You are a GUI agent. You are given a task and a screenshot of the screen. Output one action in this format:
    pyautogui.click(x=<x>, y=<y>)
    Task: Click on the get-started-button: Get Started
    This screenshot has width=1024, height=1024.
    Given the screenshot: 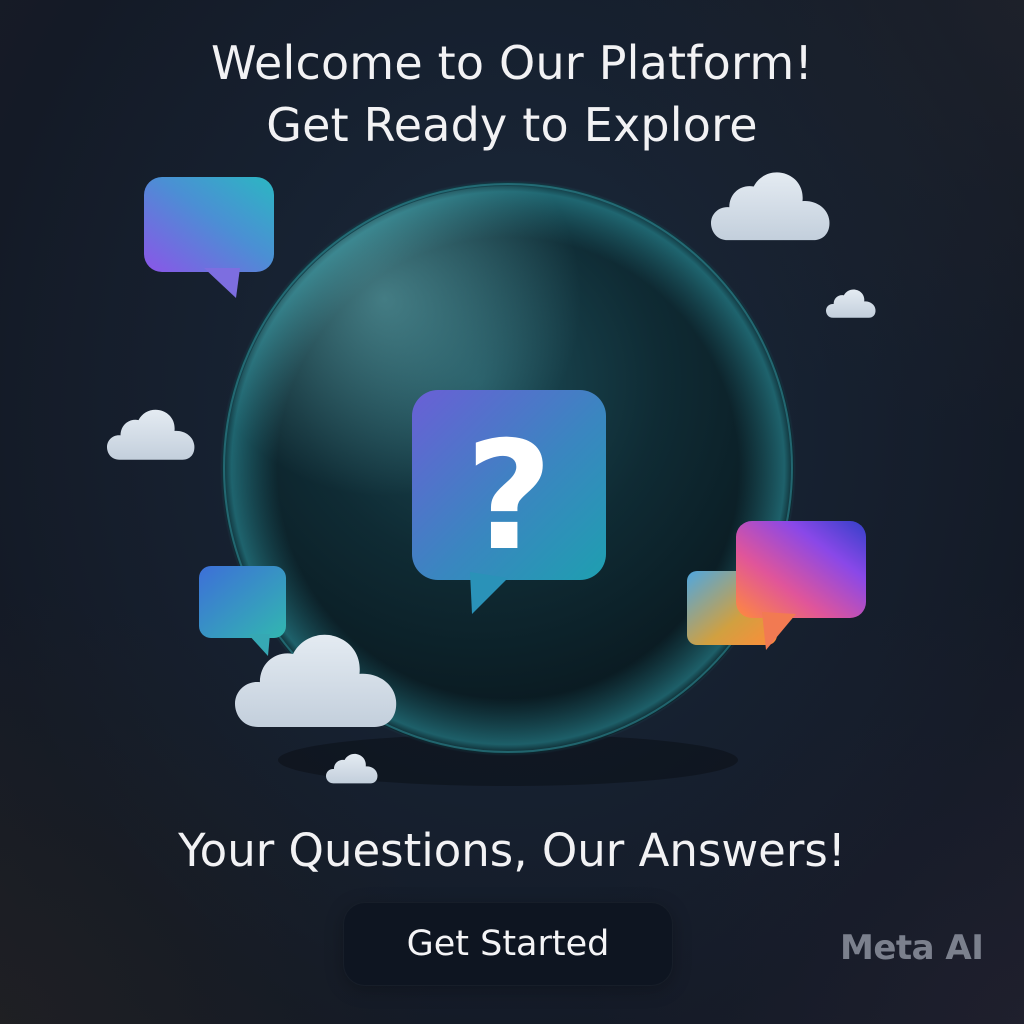 What is the action you would take?
    pyautogui.click(x=508, y=944)
    